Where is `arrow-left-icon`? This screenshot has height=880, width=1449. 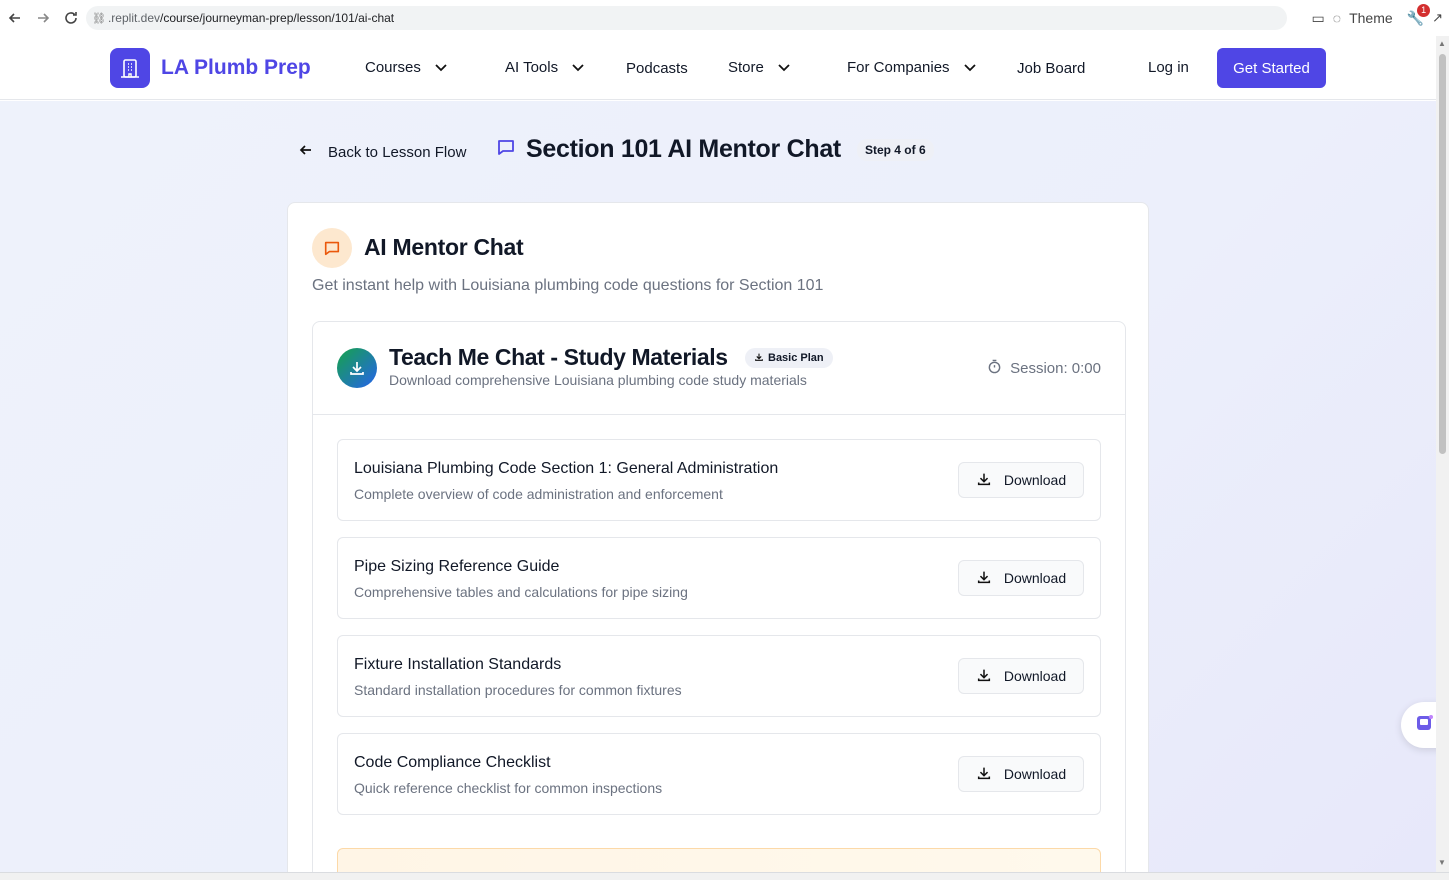 arrow-left-icon is located at coordinates (306, 152).